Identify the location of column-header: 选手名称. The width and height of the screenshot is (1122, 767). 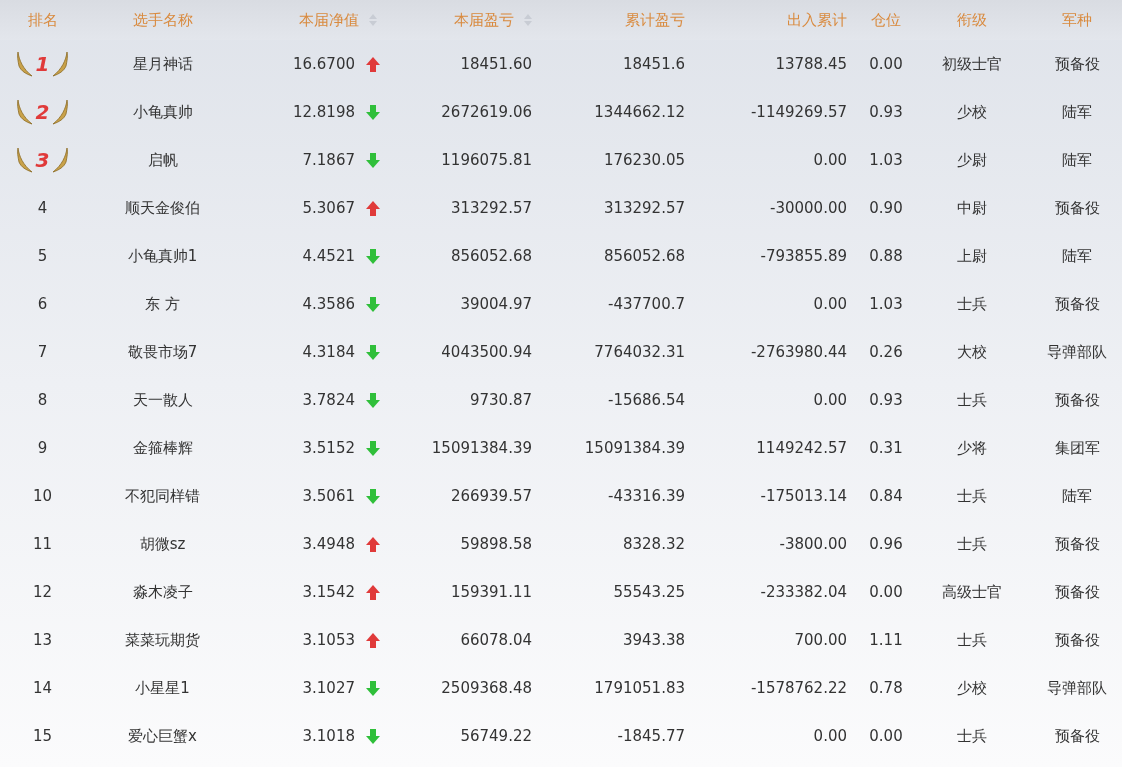
(162, 20).